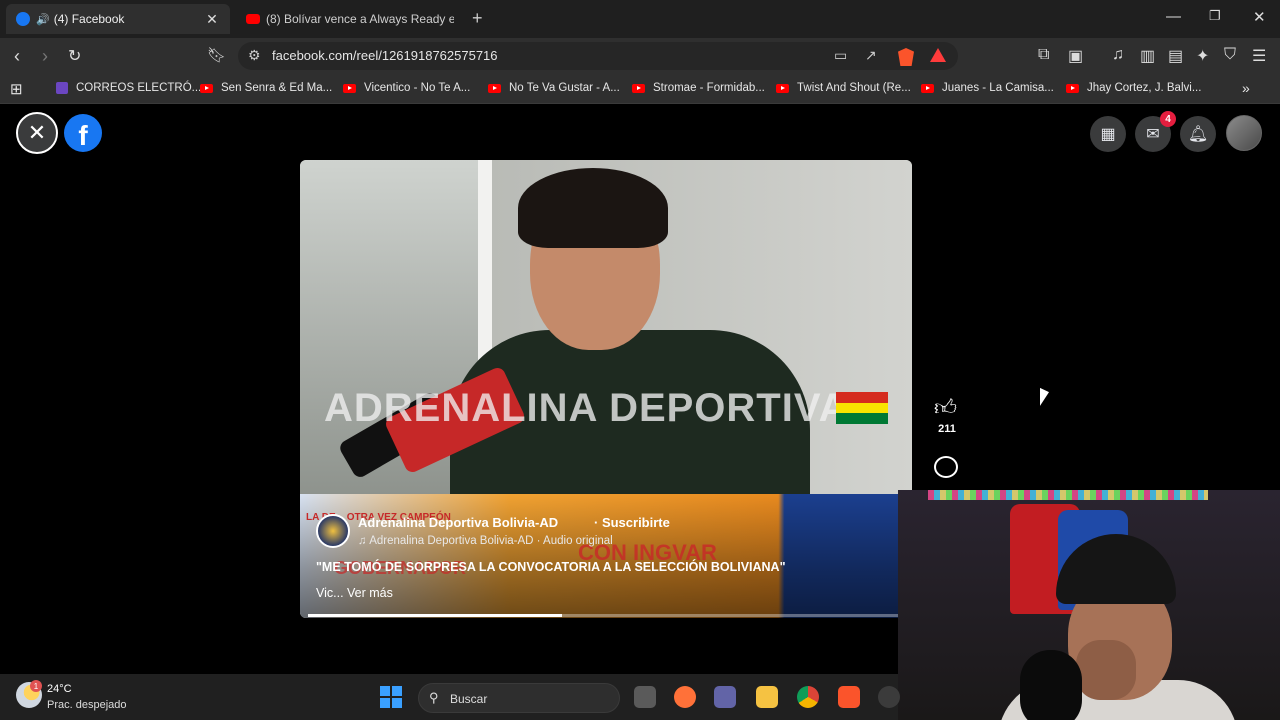 The width and height of the screenshot is (1280, 720). What do you see at coordinates (1153, 134) in the screenshot?
I see `messenger-icon: ✉` at bounding box center [1153, 134].